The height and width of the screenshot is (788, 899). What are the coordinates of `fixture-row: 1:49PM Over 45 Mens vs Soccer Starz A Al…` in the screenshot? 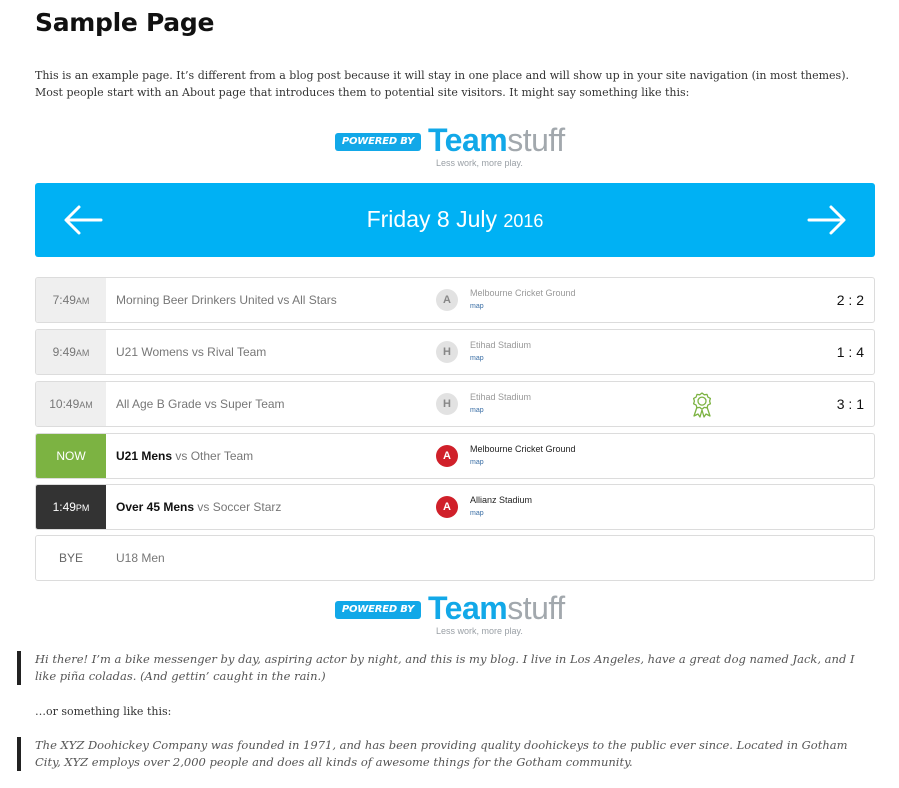 It's located at (455, 507).